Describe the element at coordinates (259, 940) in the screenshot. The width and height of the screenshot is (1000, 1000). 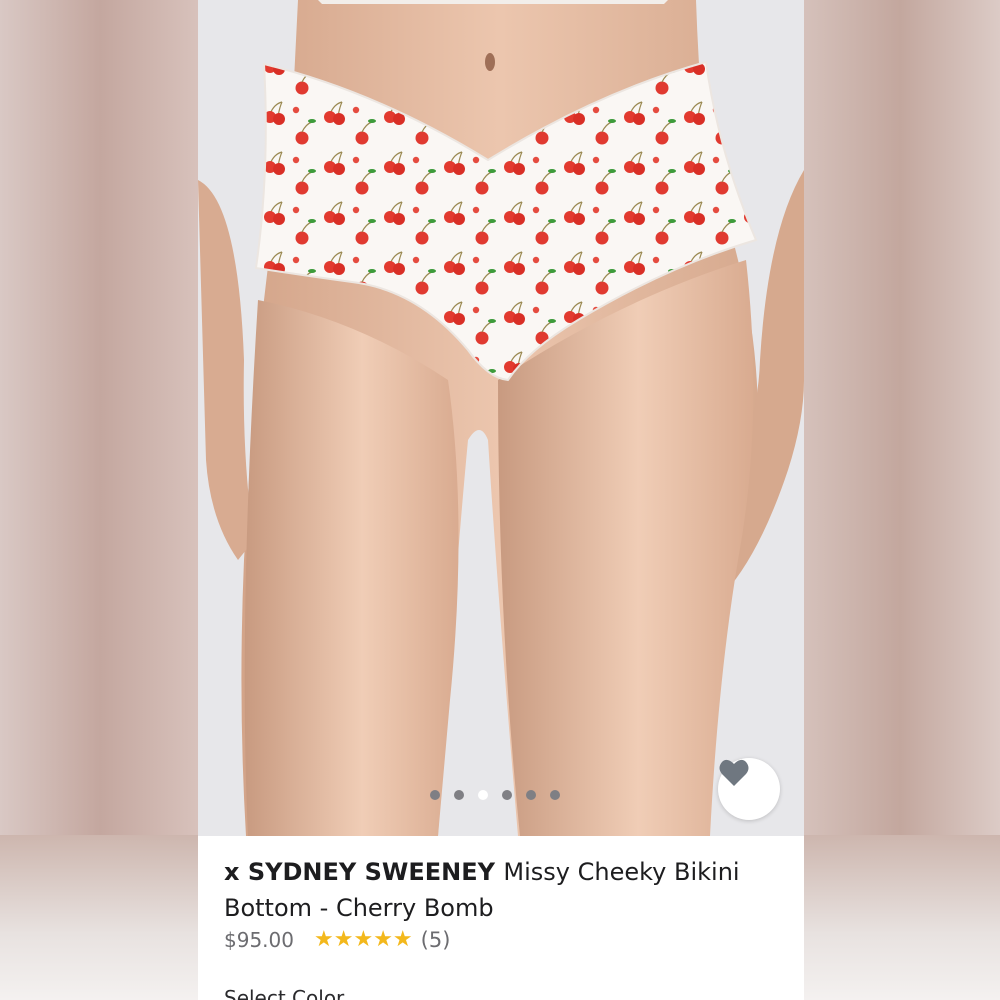
I see `product-price: $95.00` at that location.